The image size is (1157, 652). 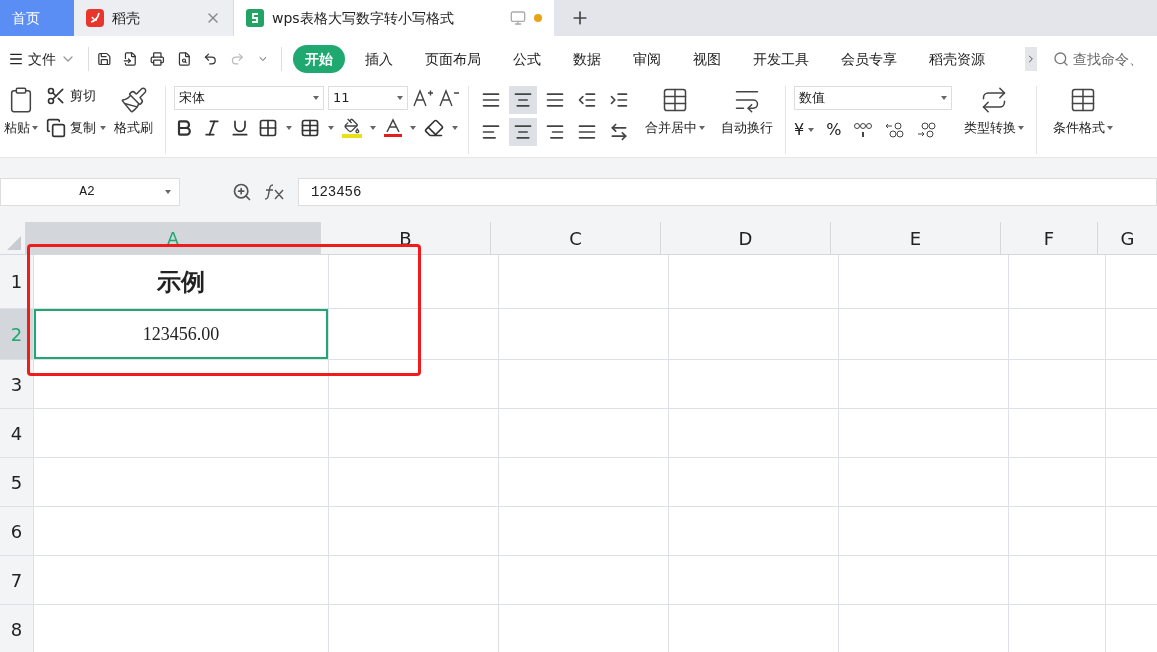 What do you see at coordinates (26, 18) in the screenshot?
I see `tab-label: 首页` at bounding box center [26, 18].